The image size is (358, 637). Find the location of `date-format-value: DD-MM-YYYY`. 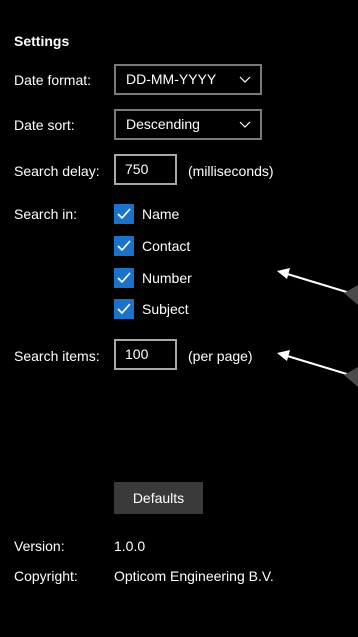

date-format-value: DD-MM-YYYY is located at coordinates (171, 79).